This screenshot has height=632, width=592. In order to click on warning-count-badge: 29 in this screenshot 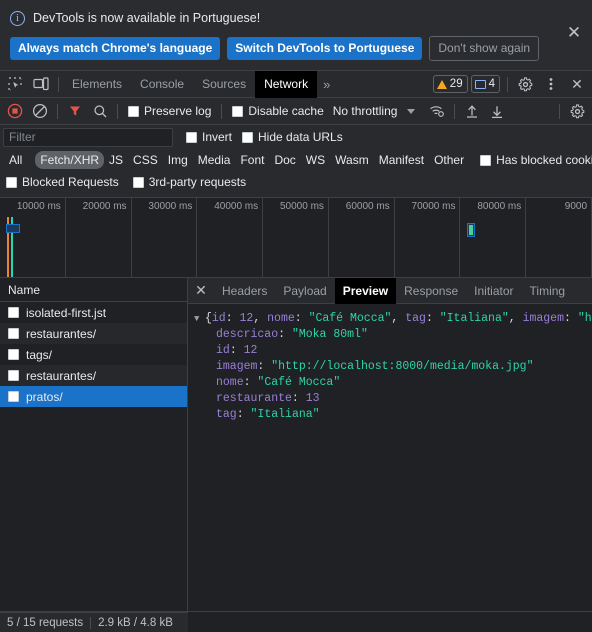, I will do `click(450, 84)`.